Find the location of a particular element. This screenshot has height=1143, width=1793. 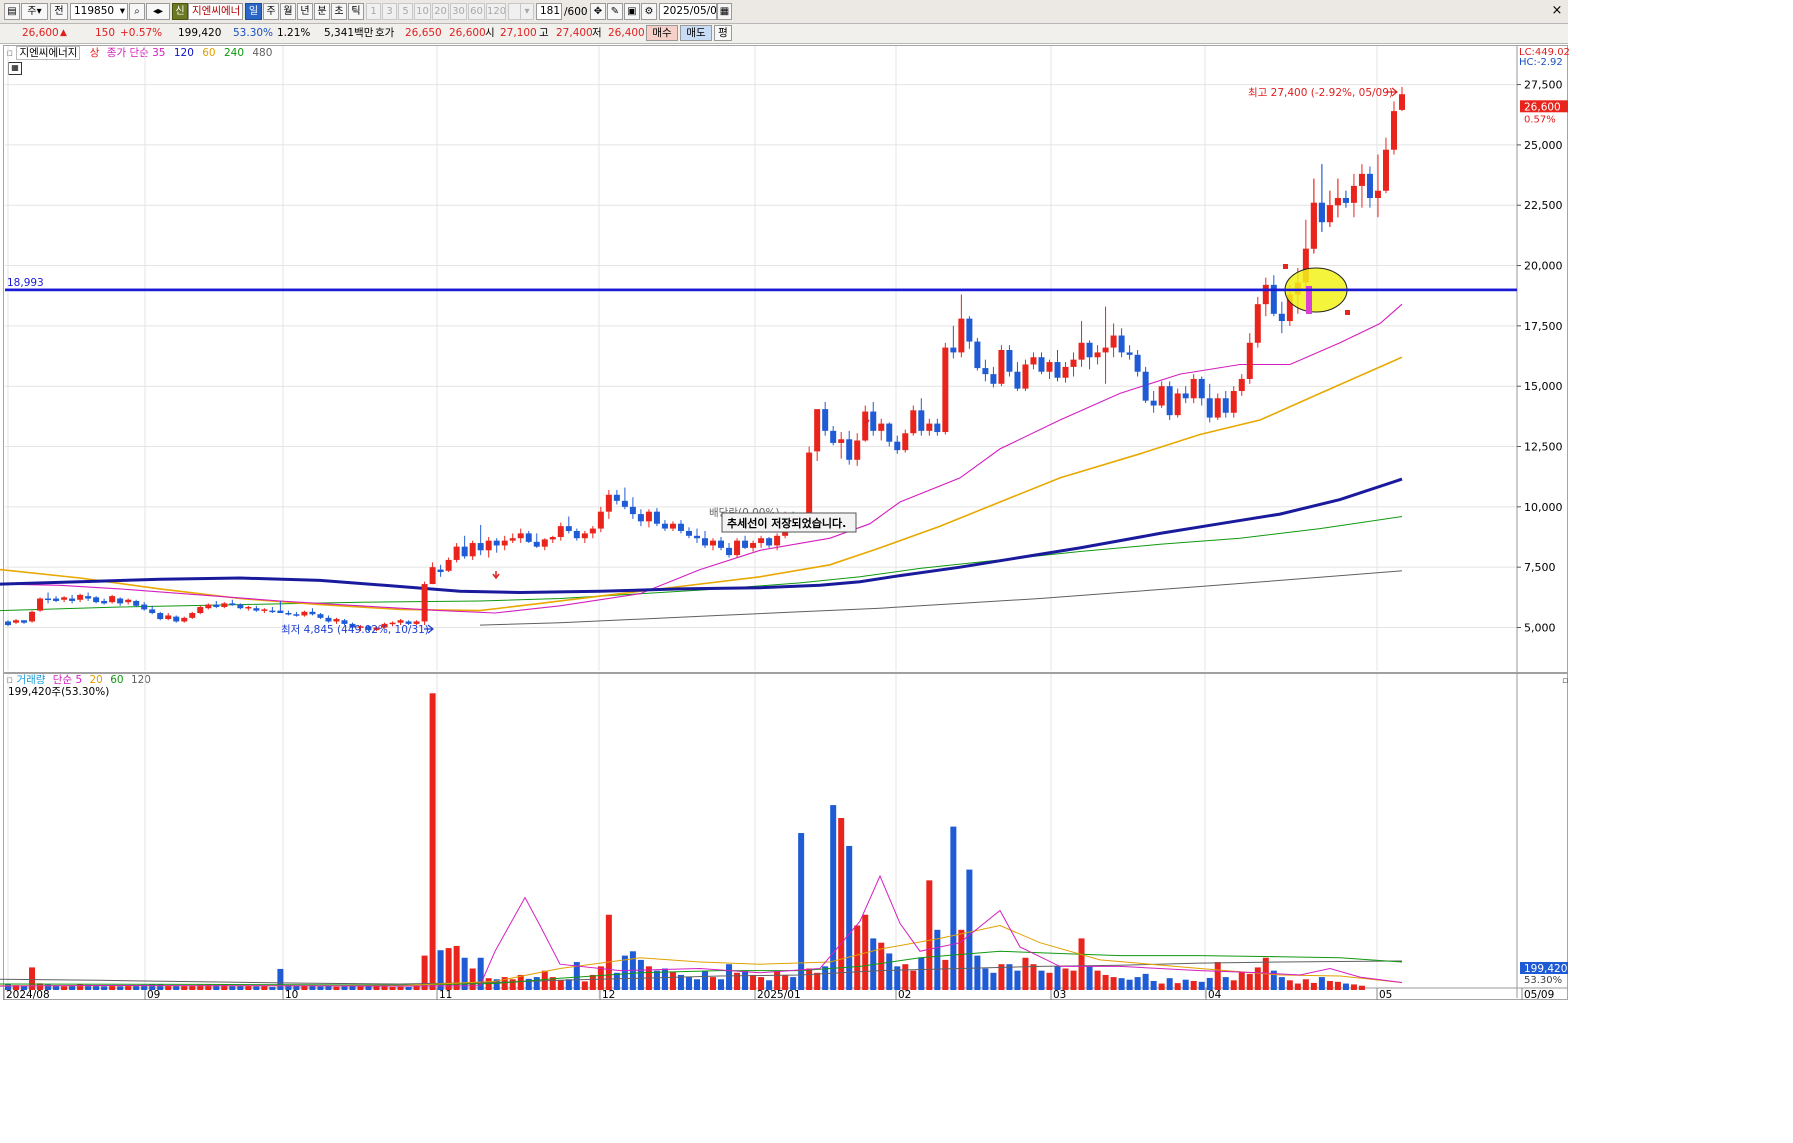

current-volume-badge-text: 199,420 is located at coordinates (1545, 969).